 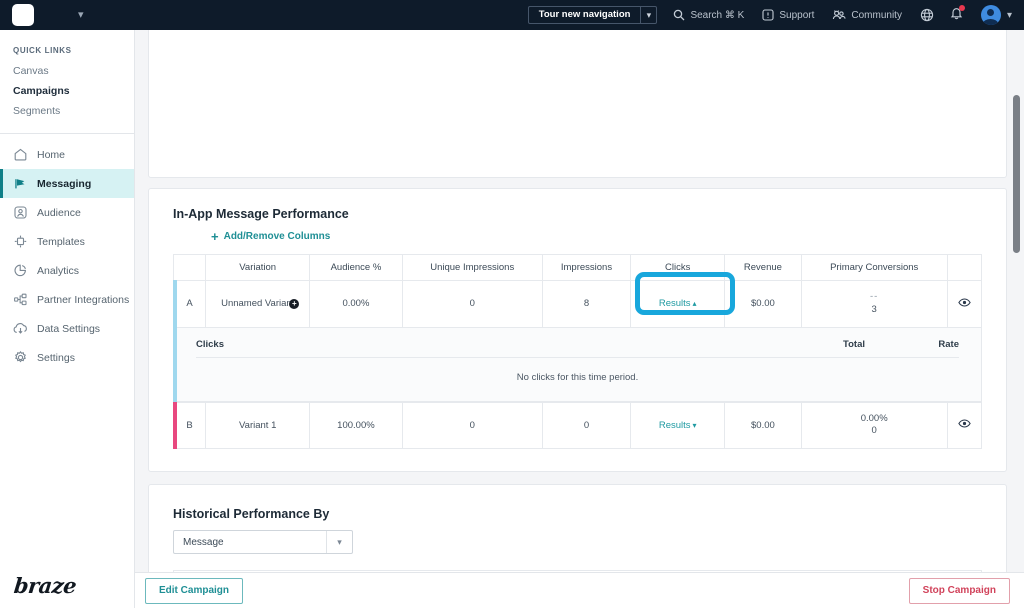 What do you see at coordinates (990, 15) in the screenshot?
I see `user-avatar` at bounding box center [990, 15].